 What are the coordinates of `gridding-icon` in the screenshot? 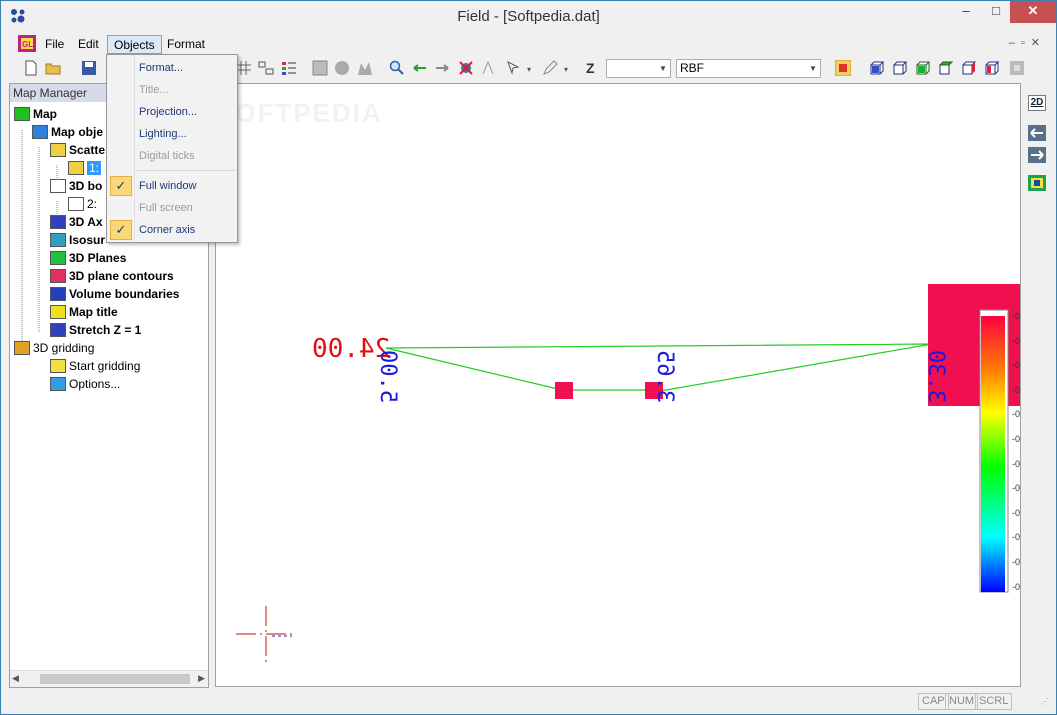 It's located at (22, 348).